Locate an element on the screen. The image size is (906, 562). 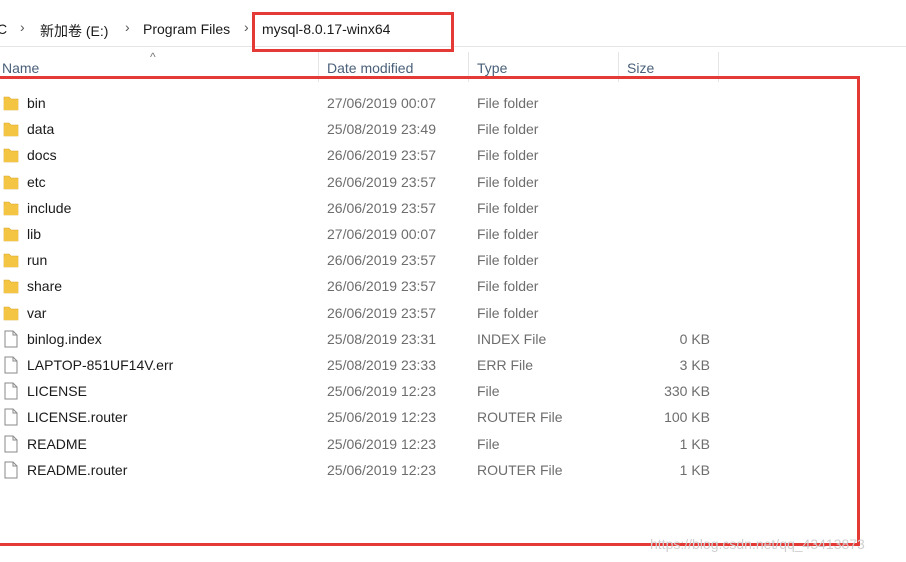
column-size: Size is located at coordinates (640, 68).